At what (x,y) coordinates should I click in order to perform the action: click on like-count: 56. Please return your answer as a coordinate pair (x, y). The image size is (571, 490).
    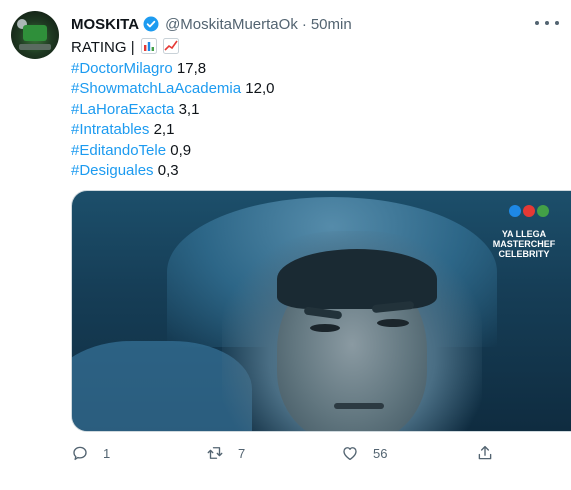
    Looking at the image, I should click on (380, 453).